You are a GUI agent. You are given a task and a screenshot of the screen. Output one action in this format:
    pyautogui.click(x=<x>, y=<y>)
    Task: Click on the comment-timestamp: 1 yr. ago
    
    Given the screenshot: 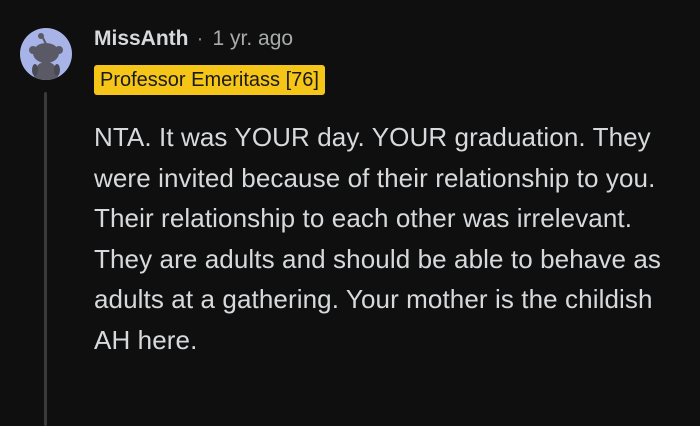 What is the action you would take?
    pyautogui.click(x=253, y=39)
    